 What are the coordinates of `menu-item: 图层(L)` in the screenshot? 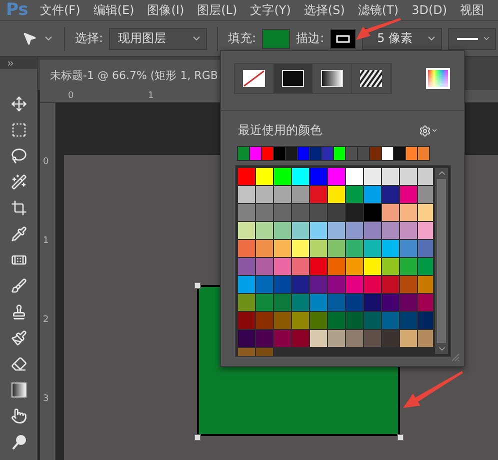 It's located at (217, 10).